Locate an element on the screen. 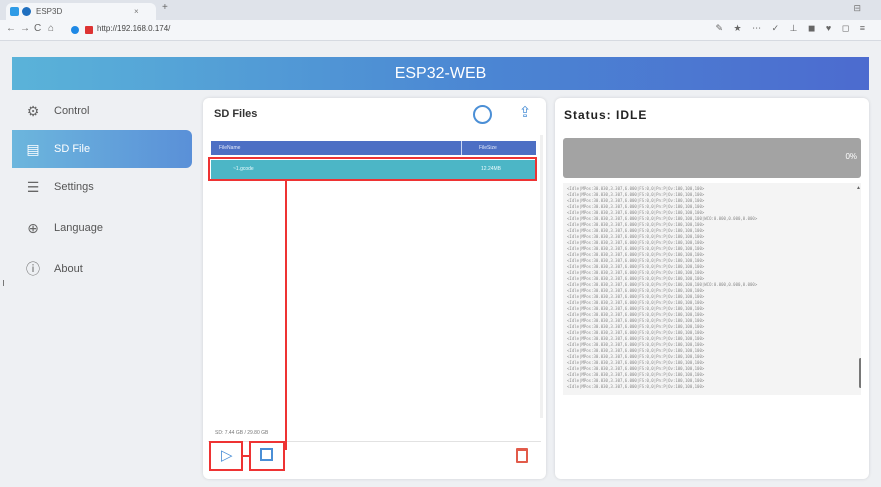 The image size is (881, 487). sd-usage-text: SD: 7.44 GB / 29.80 GB is located at coordinates (242, 433).